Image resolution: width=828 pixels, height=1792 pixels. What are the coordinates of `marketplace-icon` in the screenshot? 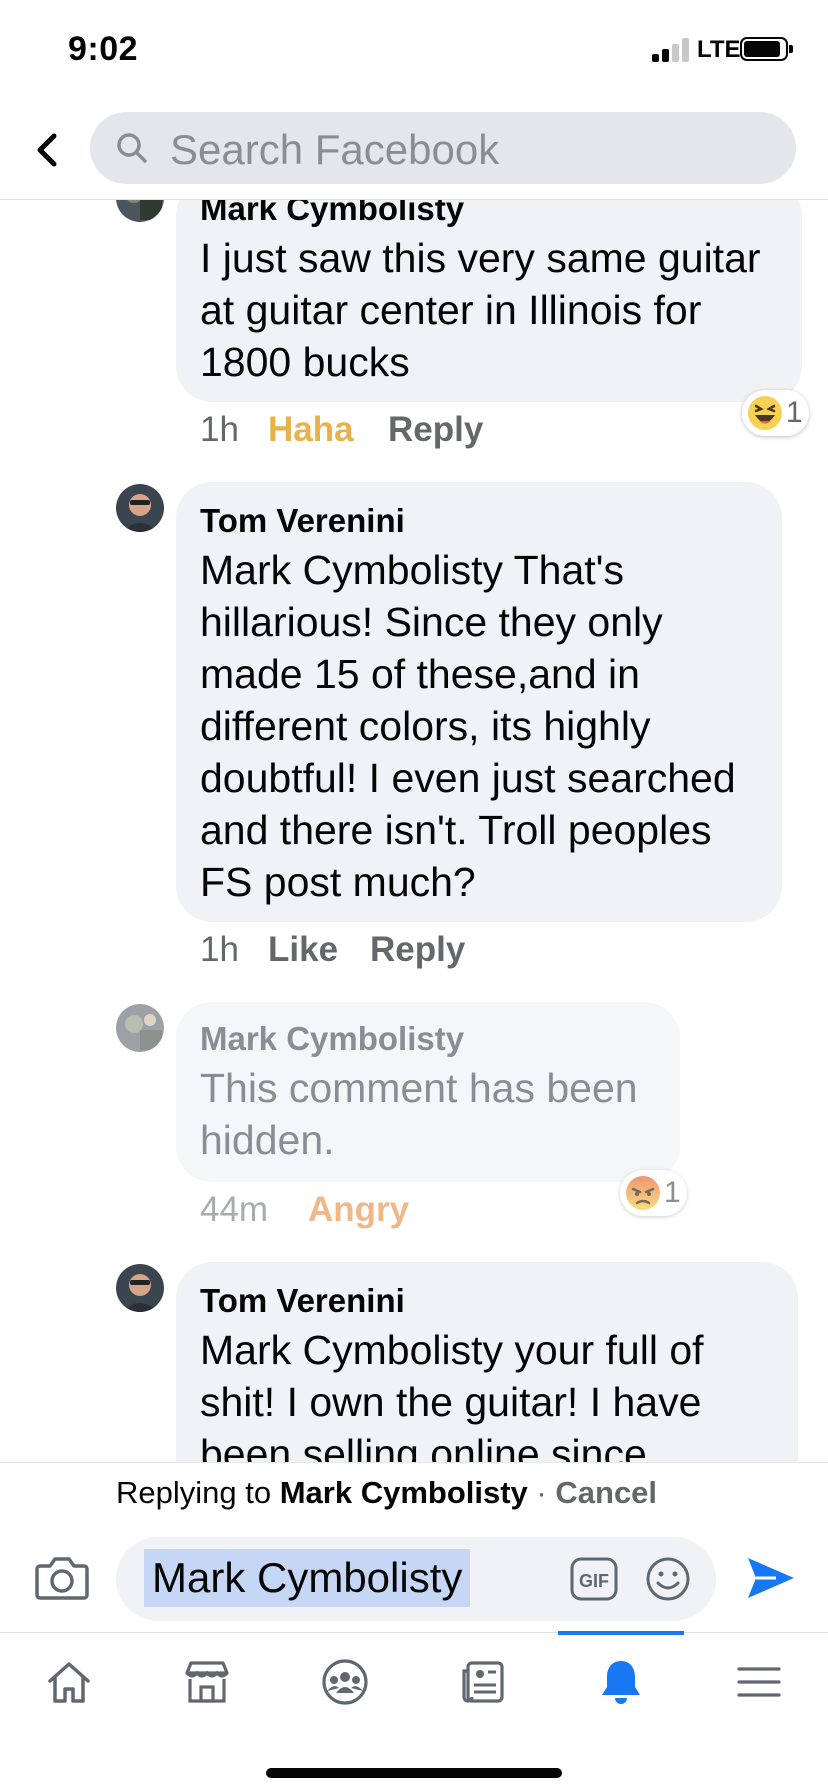 It's located at (207, 1682).